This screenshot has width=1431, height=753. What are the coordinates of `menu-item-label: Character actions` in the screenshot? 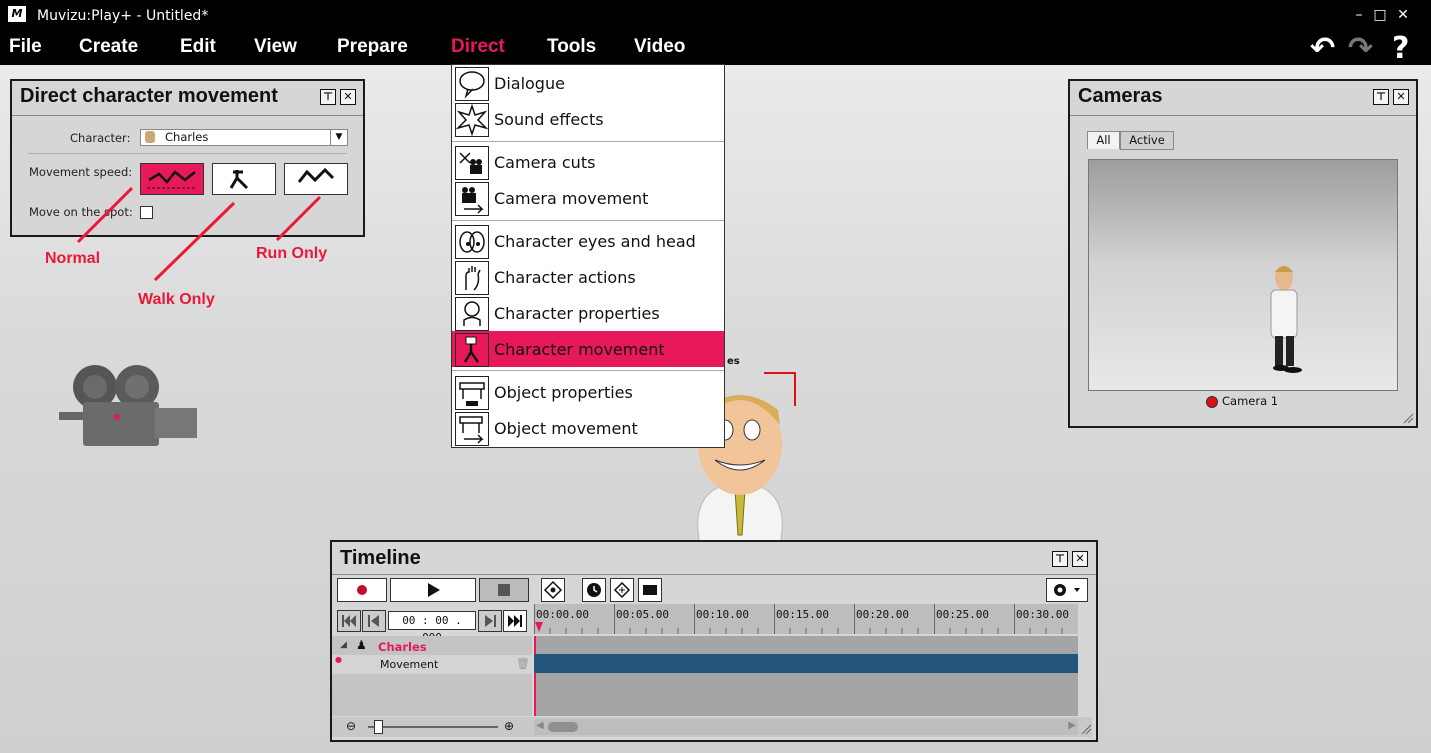 It's located at (565, 277).